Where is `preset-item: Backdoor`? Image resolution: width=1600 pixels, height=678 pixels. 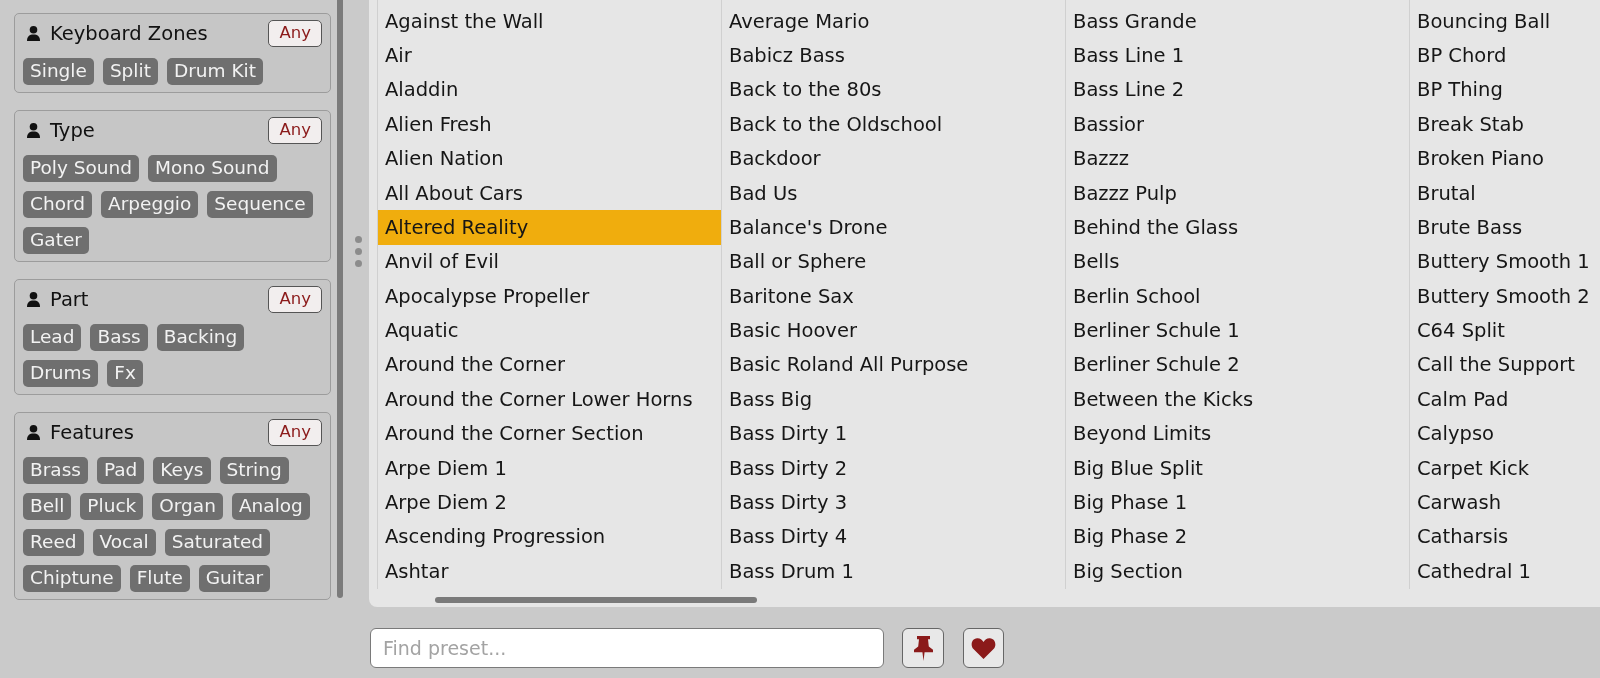 preset-item: Backdoor is located at coordinates (893, 158).